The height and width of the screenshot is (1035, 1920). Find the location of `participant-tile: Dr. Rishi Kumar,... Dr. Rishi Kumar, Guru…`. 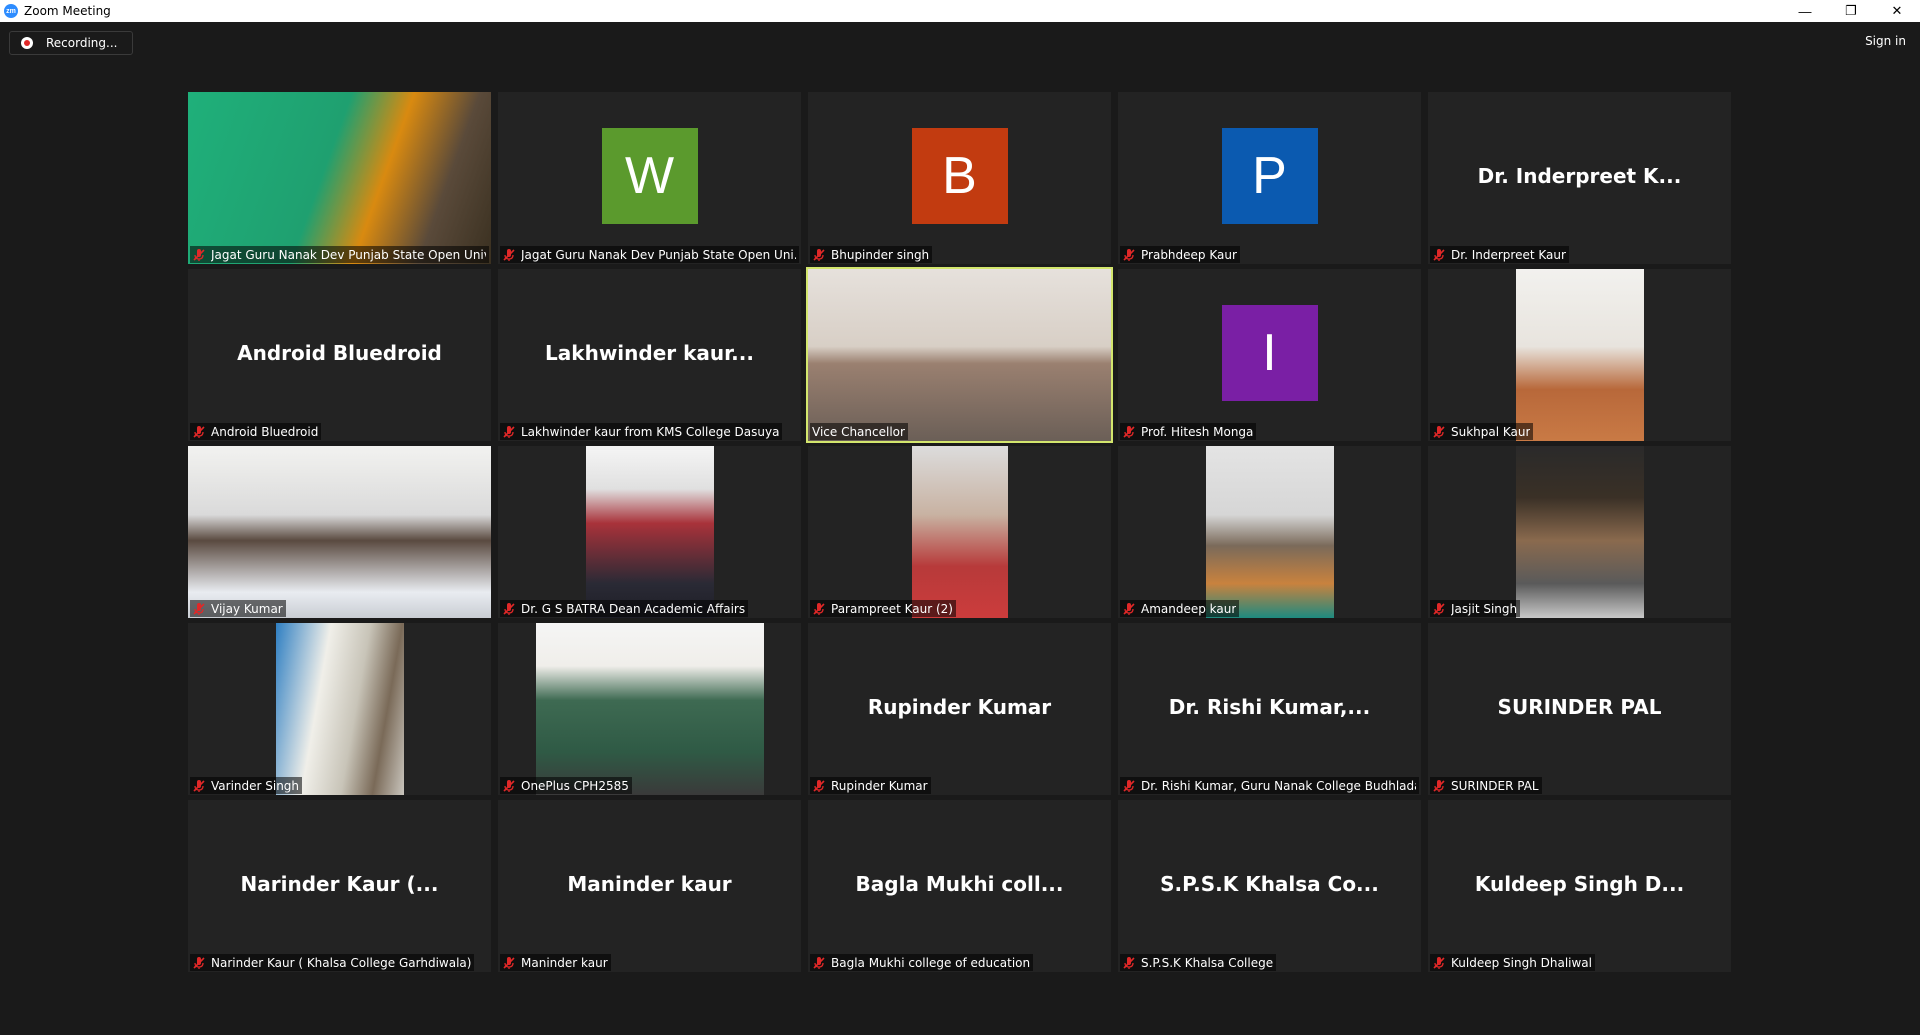

participant-tile: Dr. Rishi Kumar,... Dr. Rishi Kumar, Guru… is located at coordinates (1269, 709).